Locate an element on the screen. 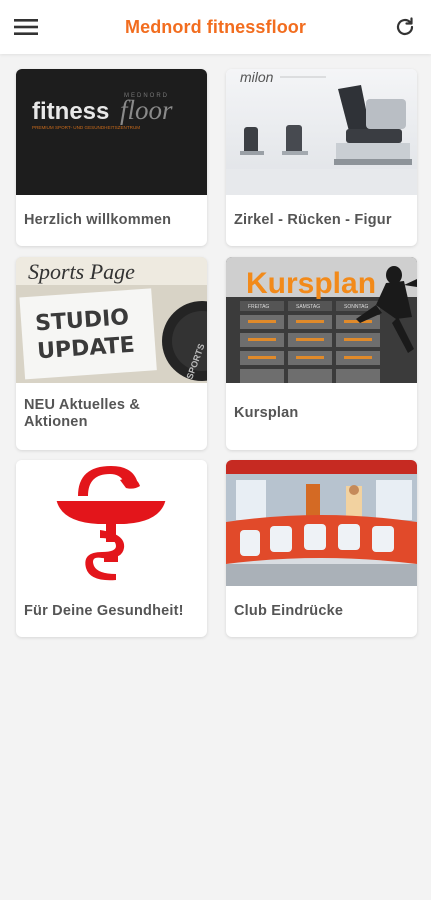 The height and width of the screenshot is (900, 431). tile-label: Club Eindrücke is located at coordinates (289, 611).